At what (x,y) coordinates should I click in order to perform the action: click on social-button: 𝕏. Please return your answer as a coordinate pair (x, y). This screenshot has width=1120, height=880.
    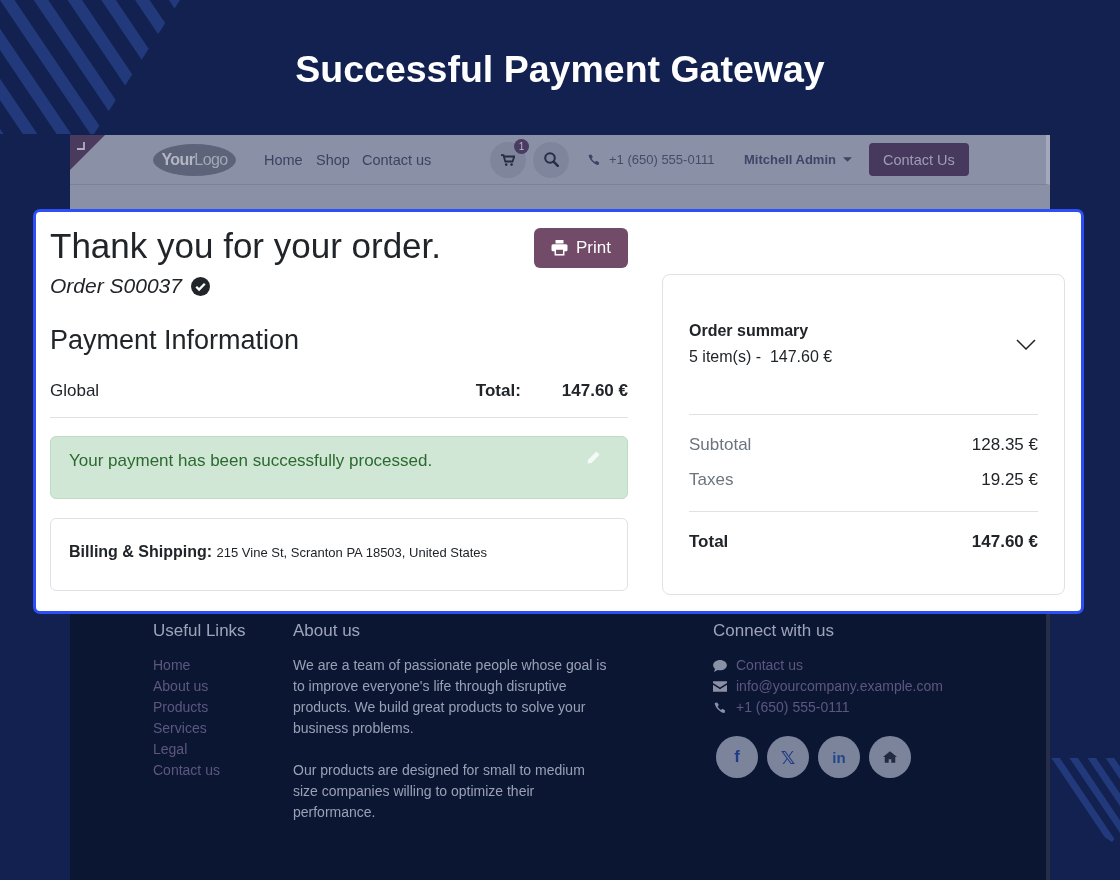
    Looking at the image, I should click on (788, 757).